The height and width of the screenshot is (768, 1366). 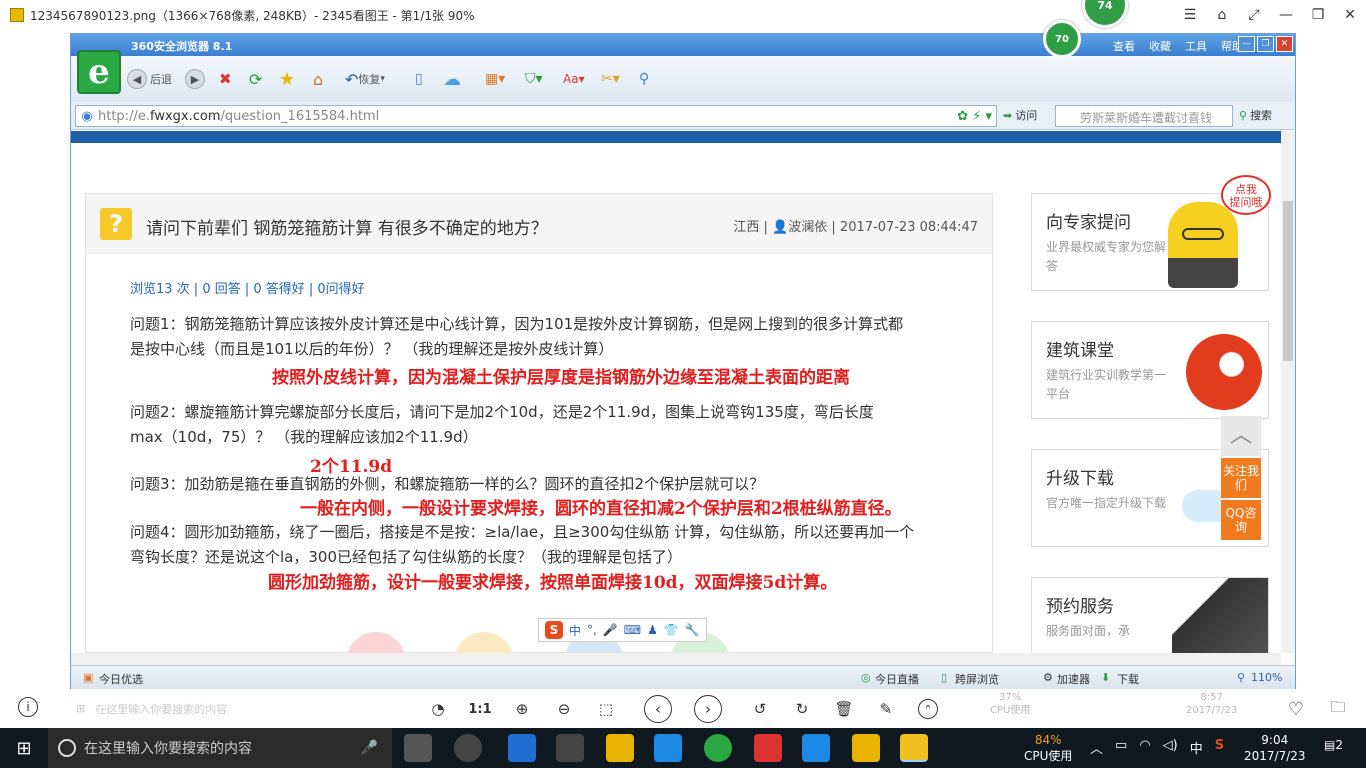 I want to click on wrench-icon: 🔧, so click(x=692, y=630).